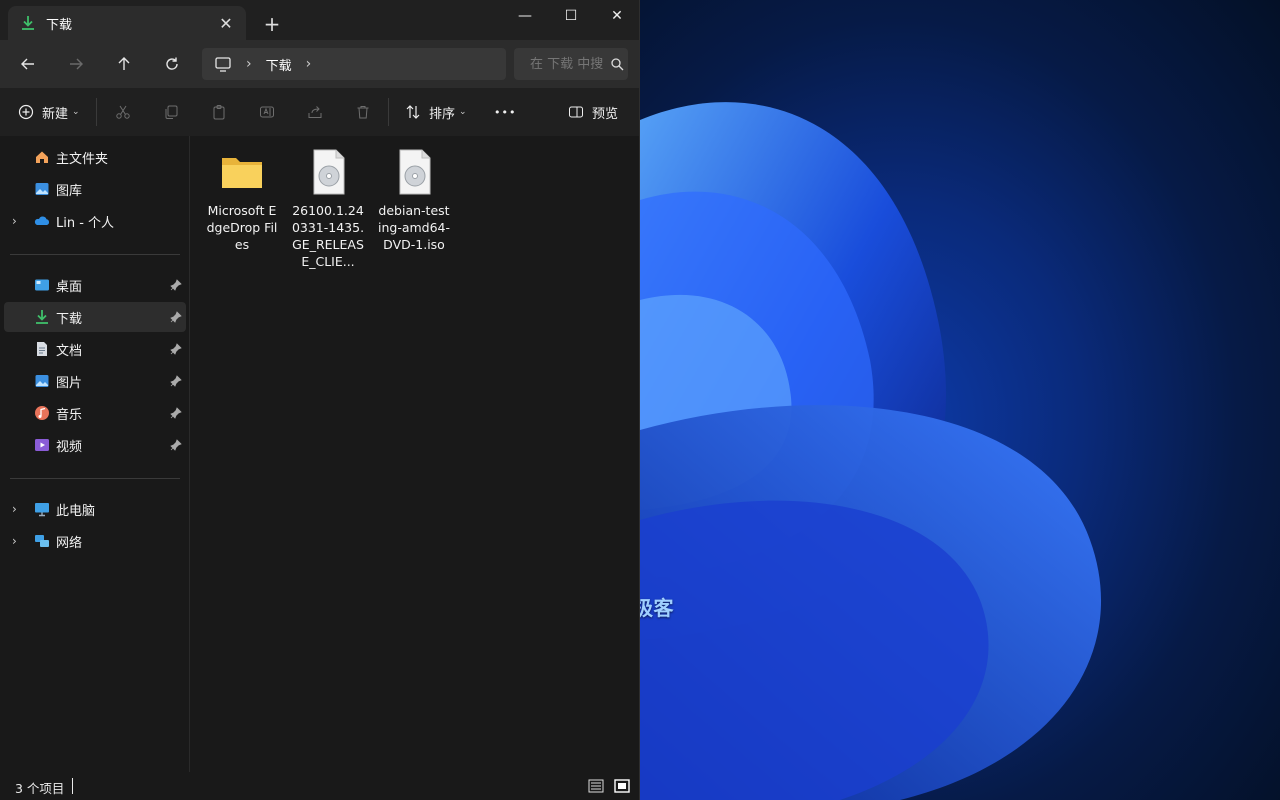  Describe the element at coordinates (85, 223) in the screenshot. I see `sidebar-item-label: Lin - 个人` at that location.